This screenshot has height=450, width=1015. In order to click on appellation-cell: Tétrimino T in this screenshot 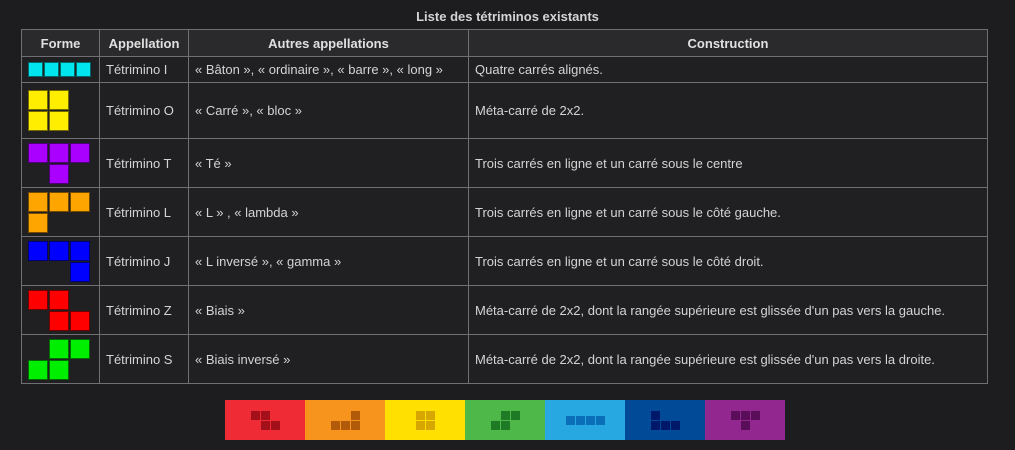, I will do `click(144, 163)`.